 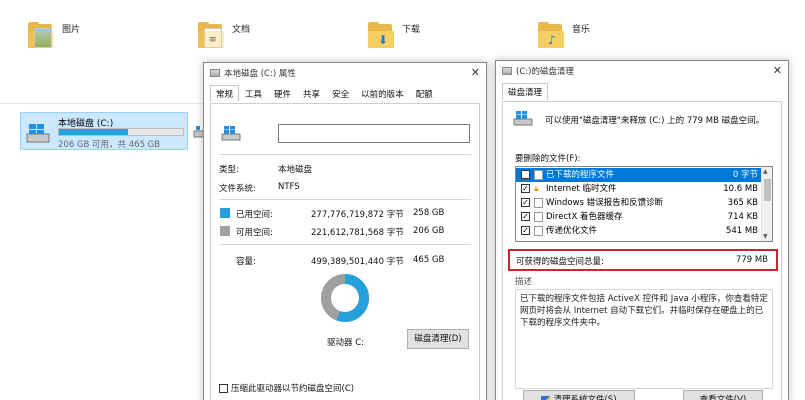 I want to click on list-scrollbar: ▲ ▼, so click(x=766, y=204).